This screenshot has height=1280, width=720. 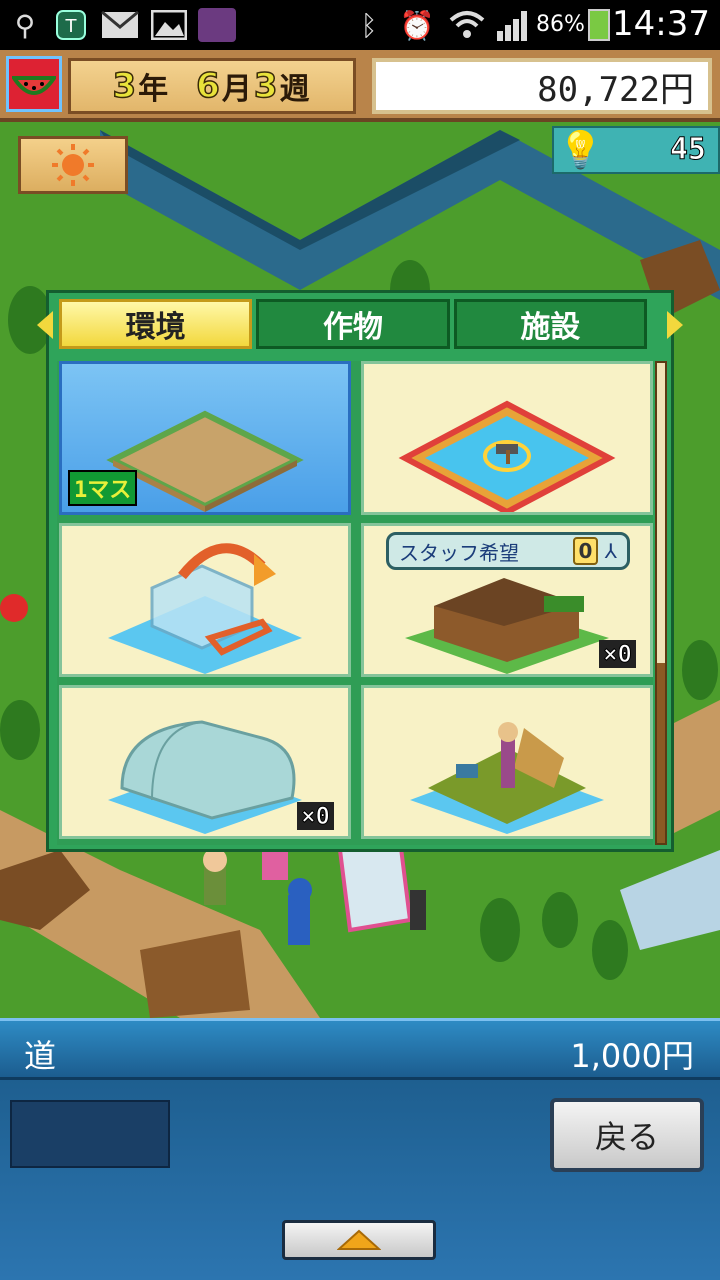 What do you see at coordinates (360, 1049) in the screenshot?
I see `selection-info-bar: 道 1,000円` at bounding box center [360, 1049].